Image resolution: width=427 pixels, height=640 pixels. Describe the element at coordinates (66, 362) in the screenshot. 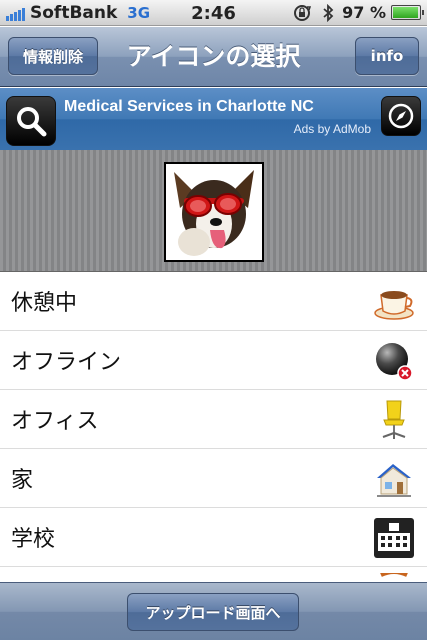

I see `list-item-label: オフライン` at that location.